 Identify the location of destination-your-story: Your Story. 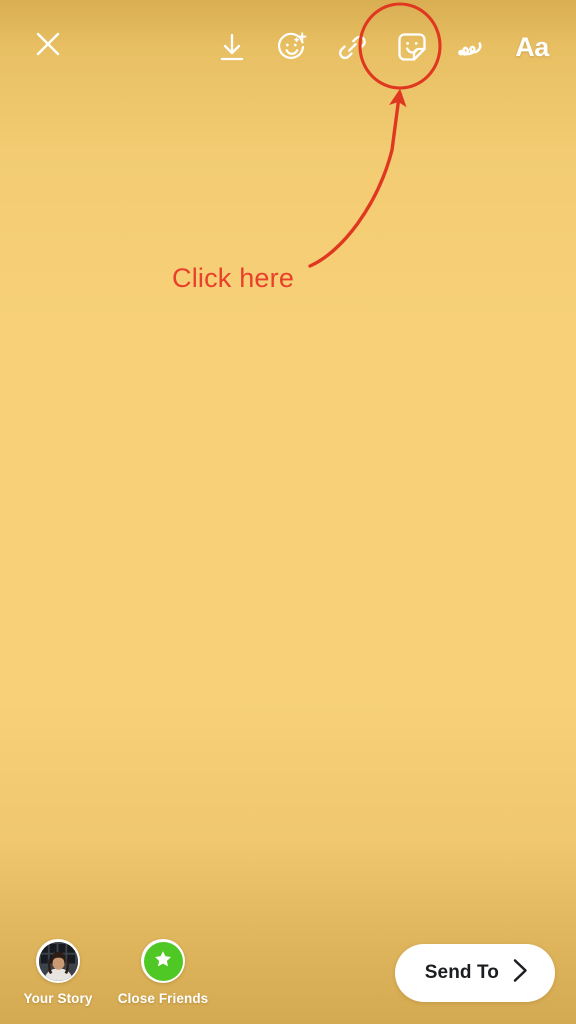
(58, 972).